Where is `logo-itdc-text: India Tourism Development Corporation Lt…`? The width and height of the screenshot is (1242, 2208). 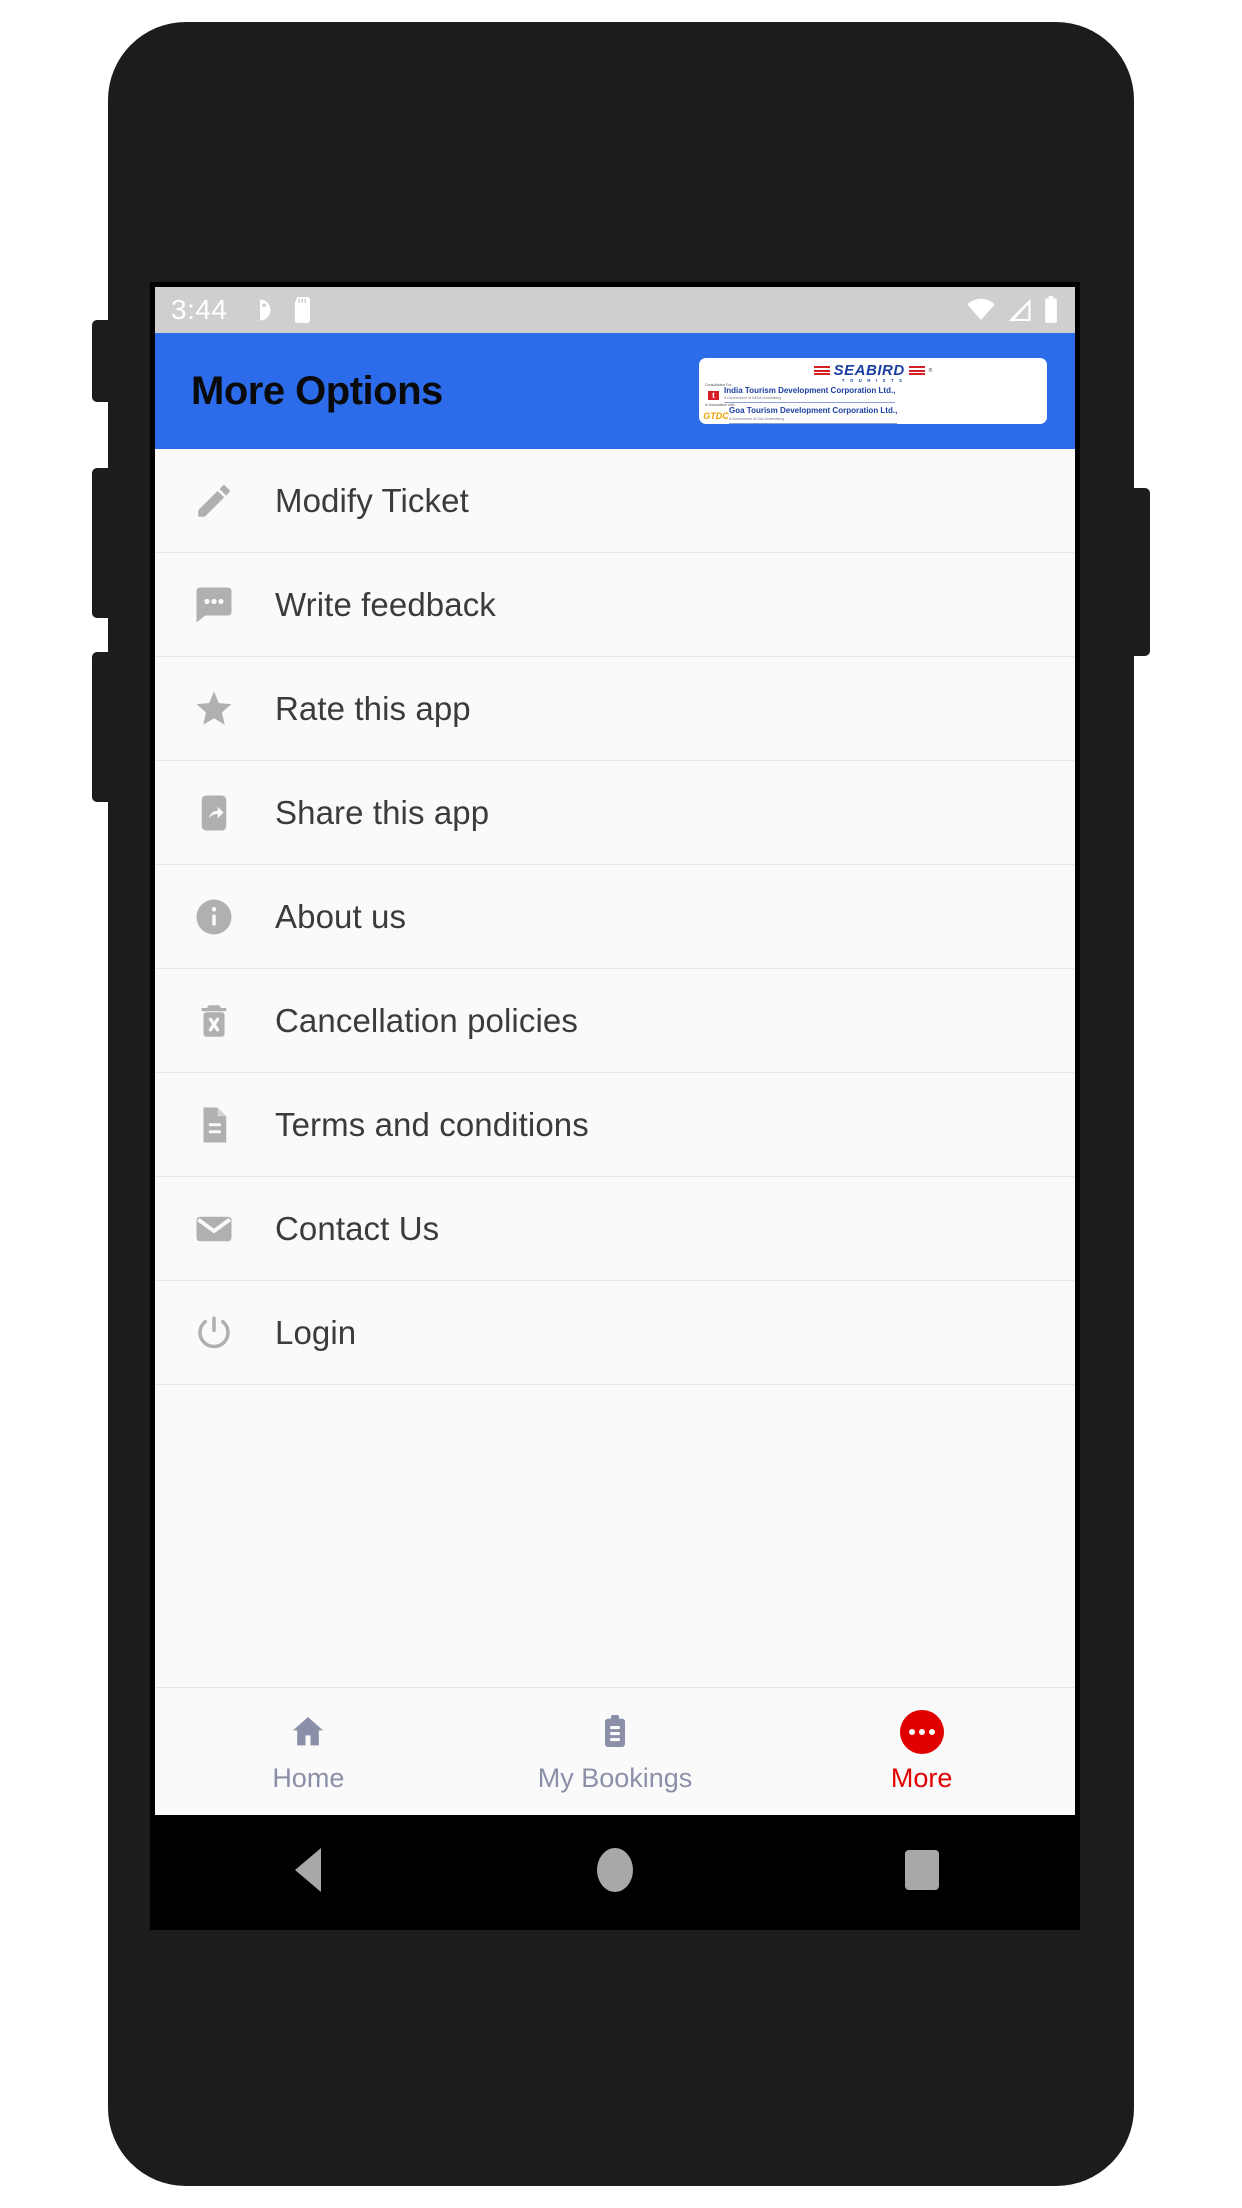
logo-itdc-text: India Tourism Development Corporation Lt… is located at coordinates (810, 395).